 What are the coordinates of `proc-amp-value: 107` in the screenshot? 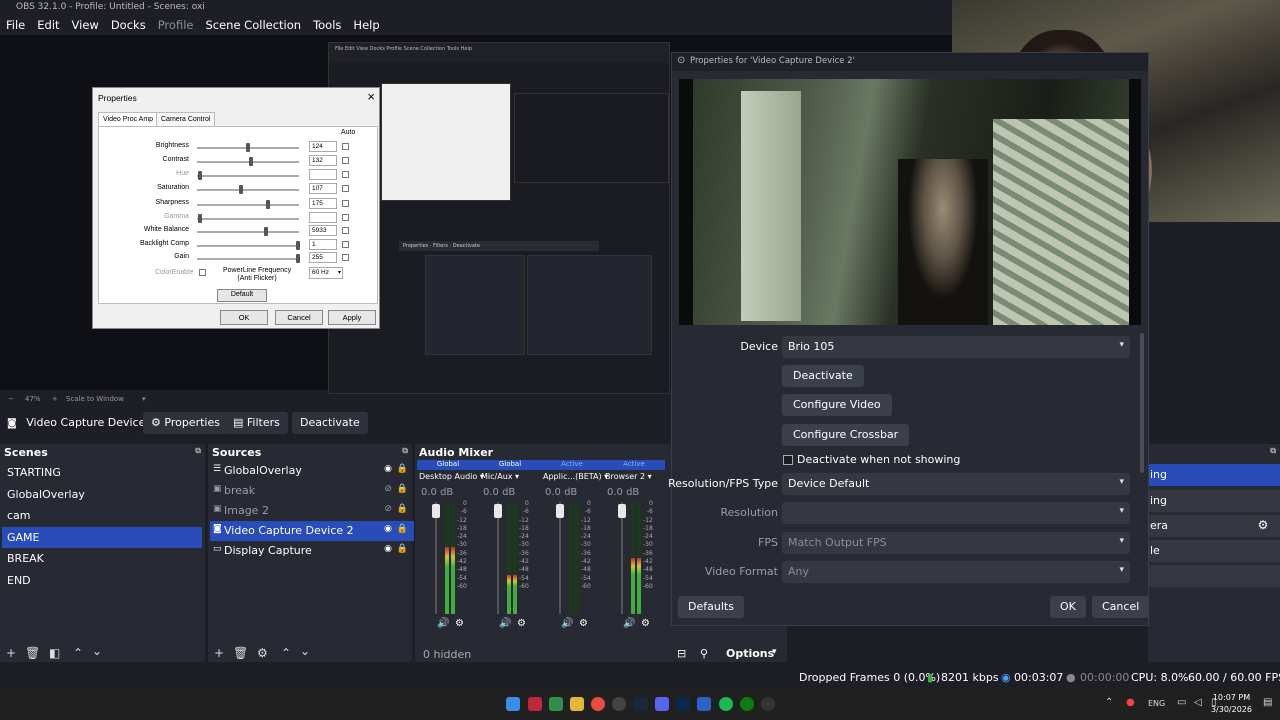 It's located at (323, 188).